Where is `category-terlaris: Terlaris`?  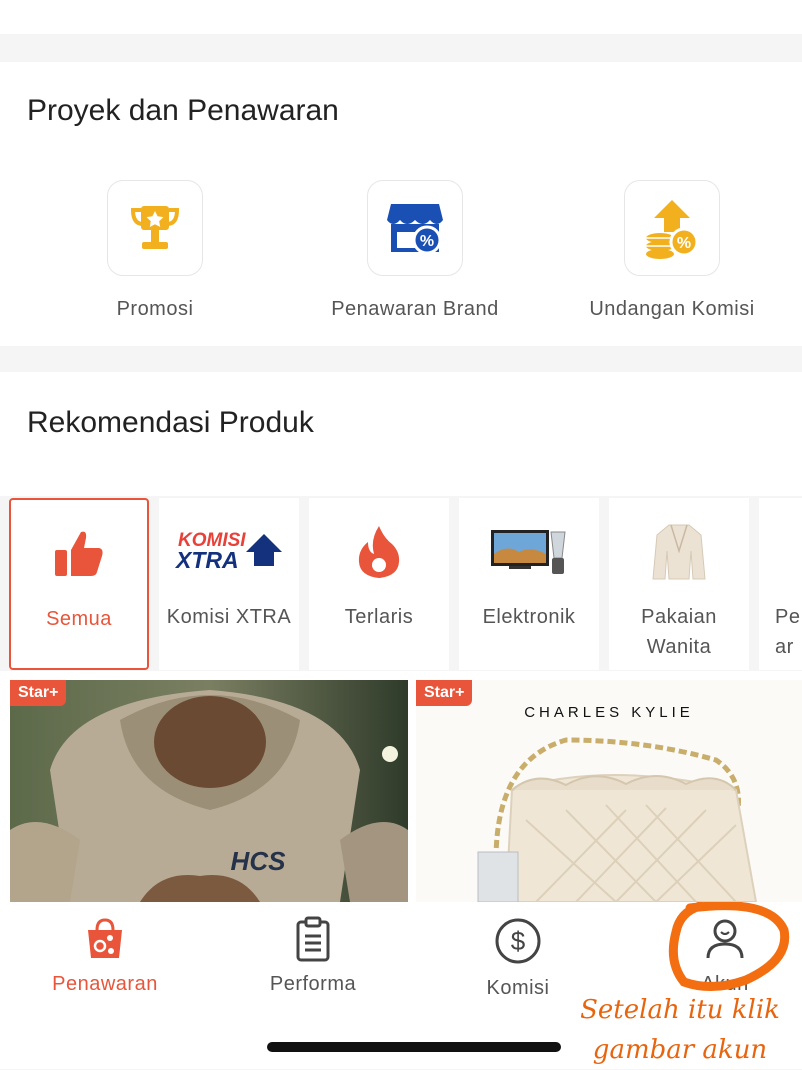 category-terlaris: Terlaris is located at coordinates (379, 584).